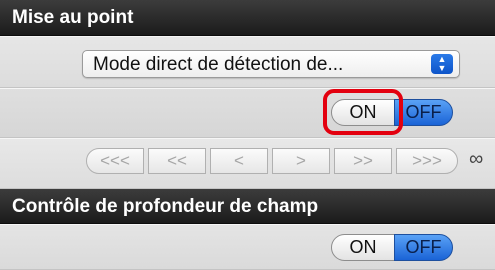  What do you see at coordinates (476, 159) in the screenshot?
I see `infinity-icon: ∞` at bounding box center [476, 159].